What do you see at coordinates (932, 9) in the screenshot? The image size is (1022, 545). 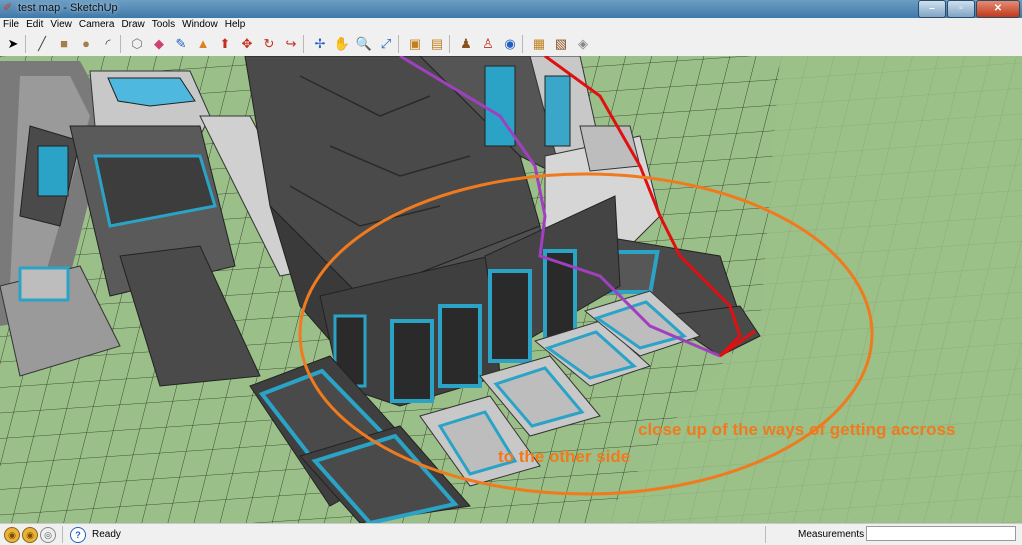 I see `minimize-button: –` at bounding box center [932, 9].